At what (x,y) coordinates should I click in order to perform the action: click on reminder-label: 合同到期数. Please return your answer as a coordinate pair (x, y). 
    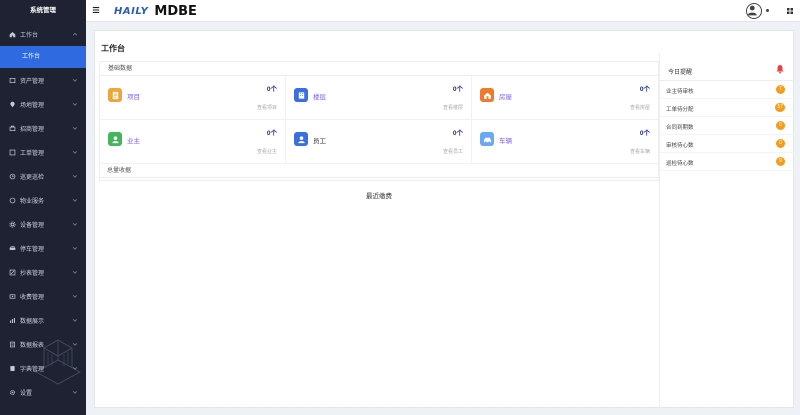
    Looking at the image, I should click on (680, 128).